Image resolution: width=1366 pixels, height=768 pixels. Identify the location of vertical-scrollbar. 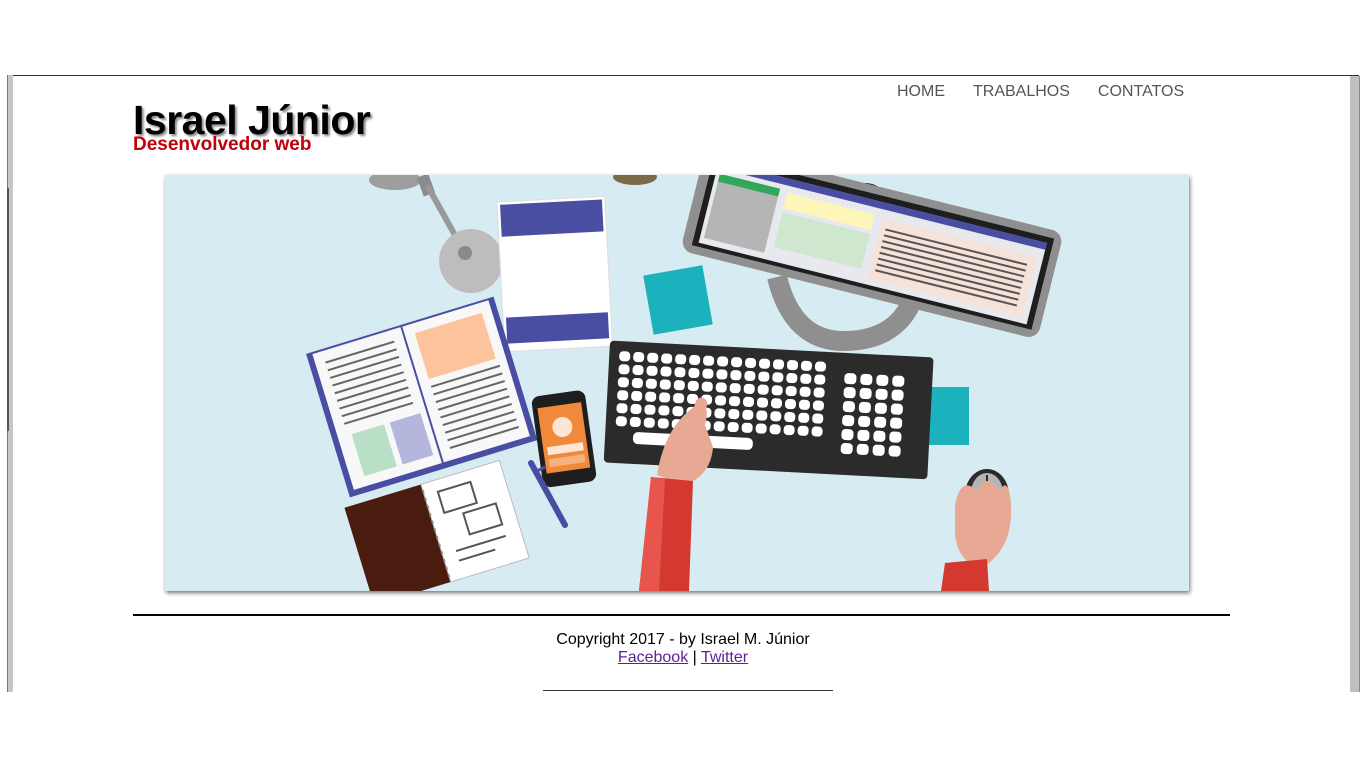
(1355, 384).